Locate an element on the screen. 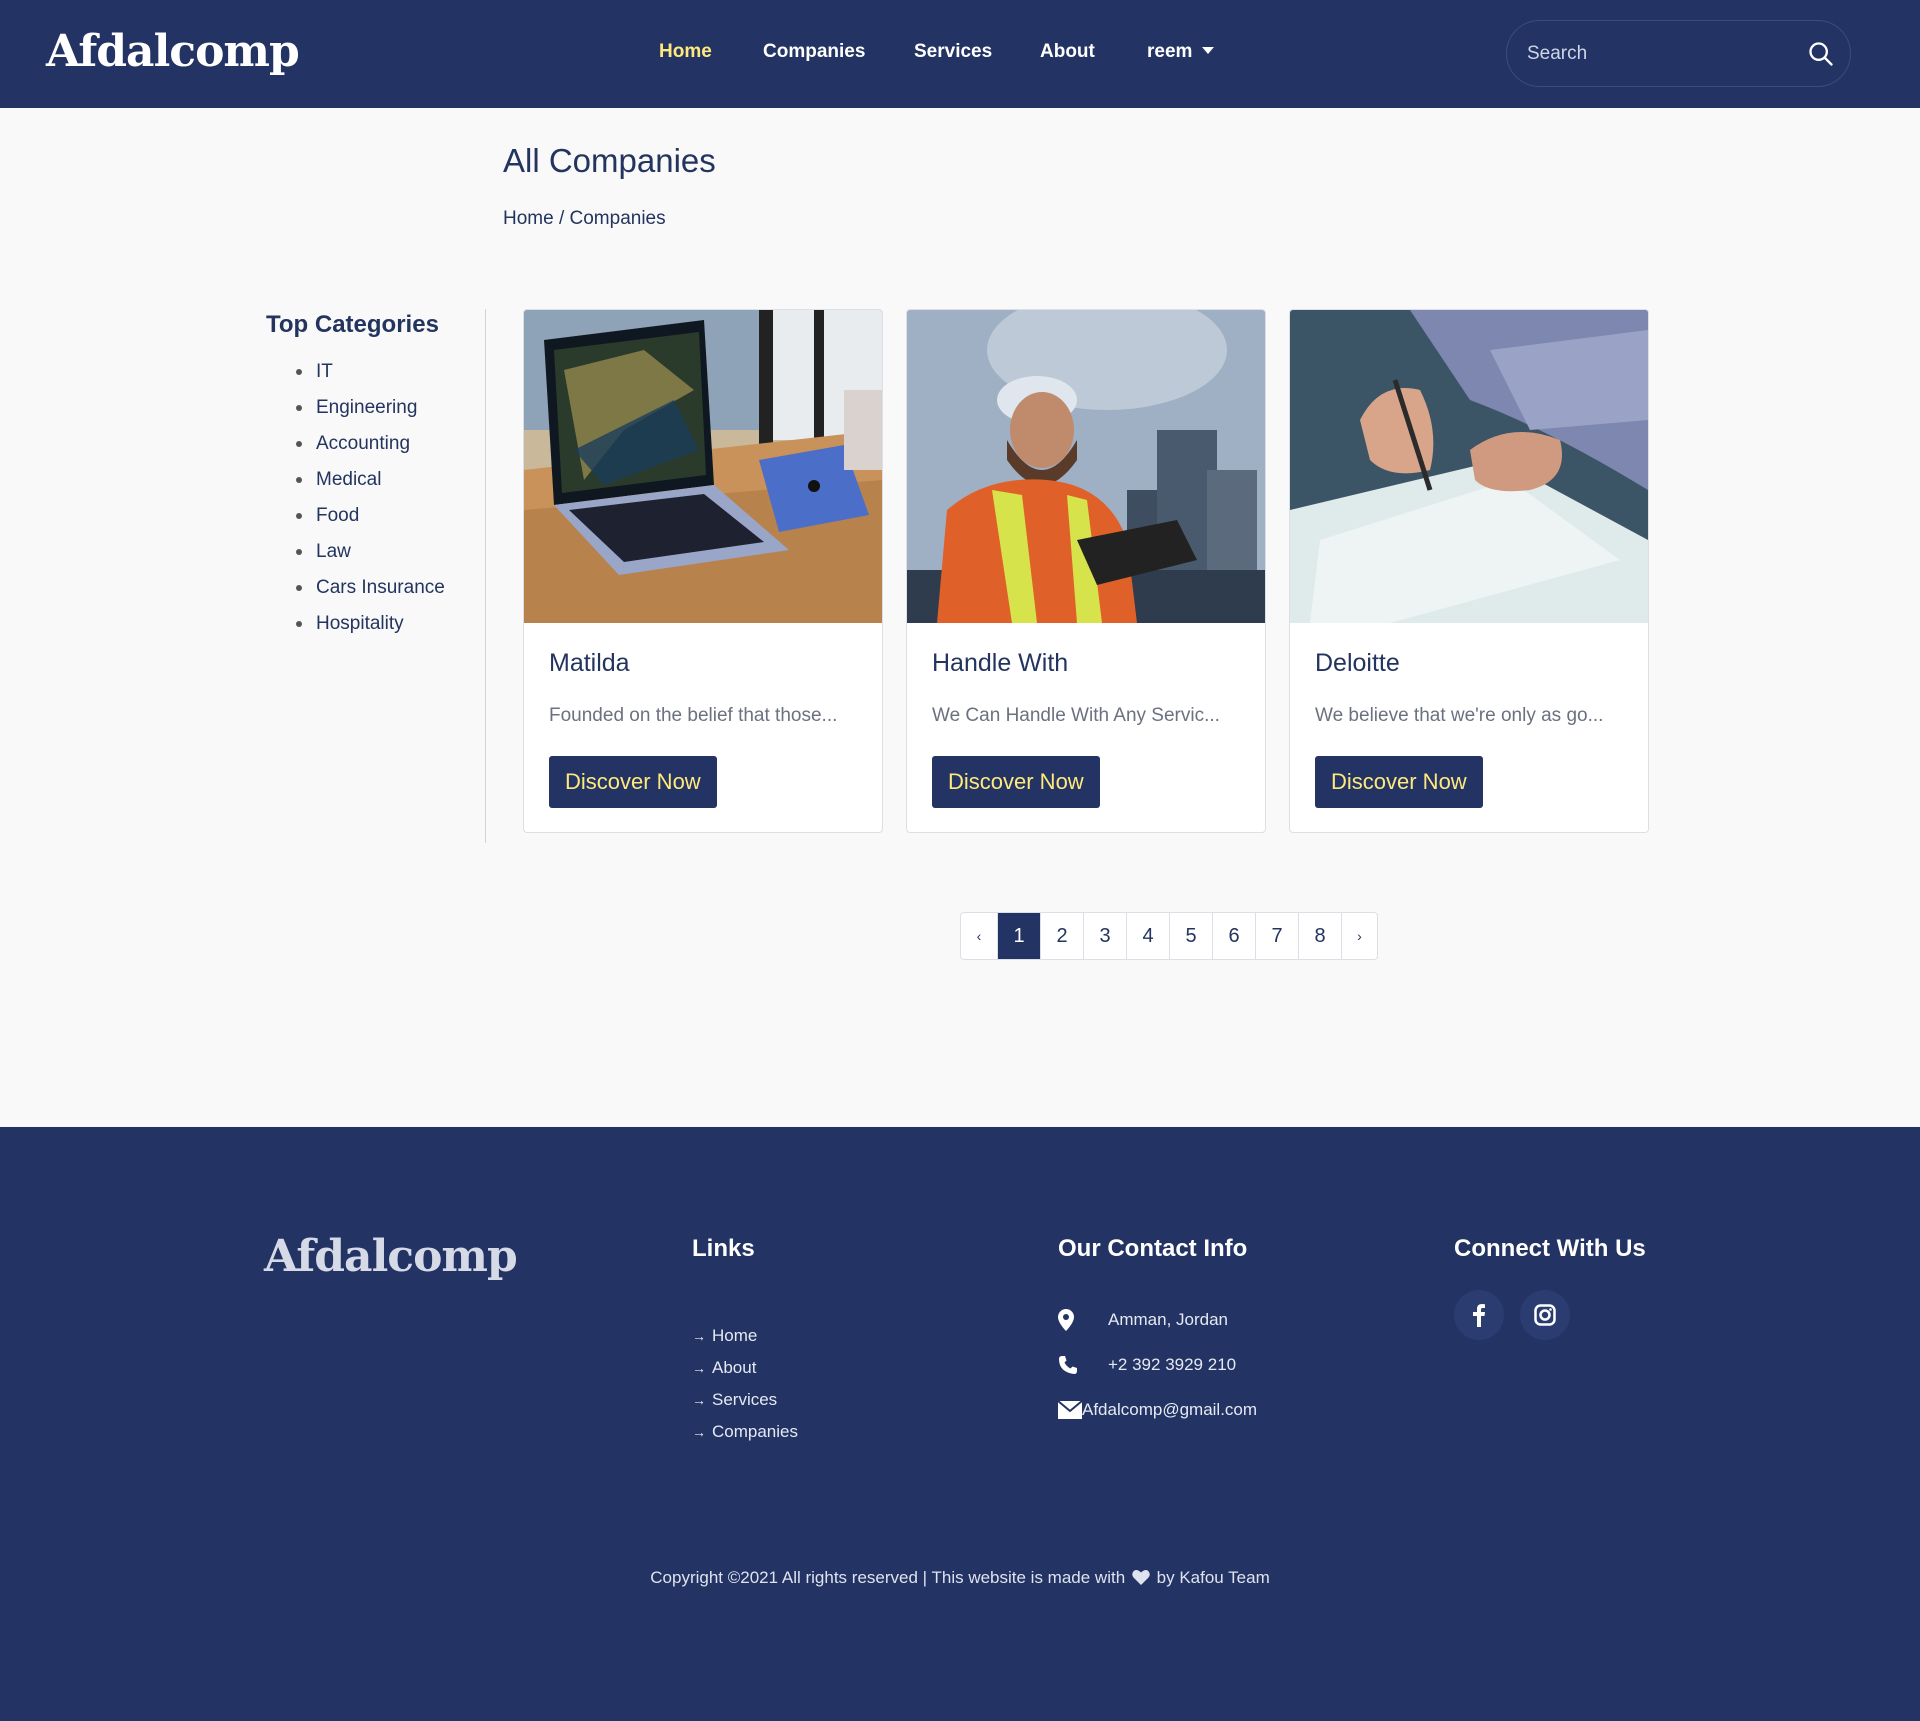 This screenshot has width=1920, height=1721. search-box is located at coordinates (1678, 53).